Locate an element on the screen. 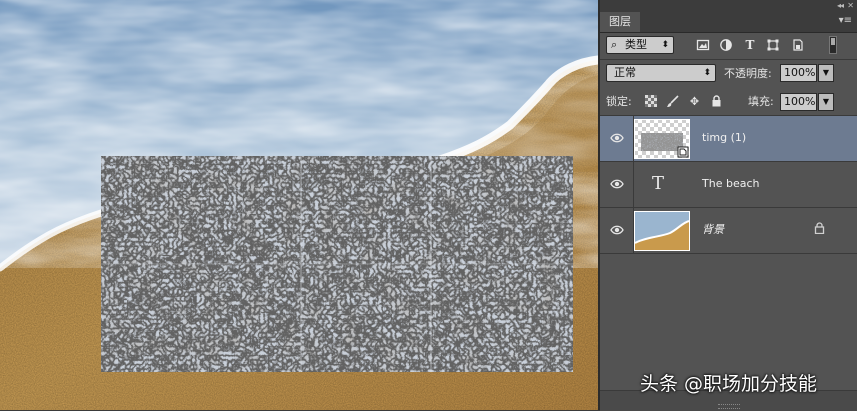  opacity-dropdown-button: ▼ is located at coordinates (826, 73).